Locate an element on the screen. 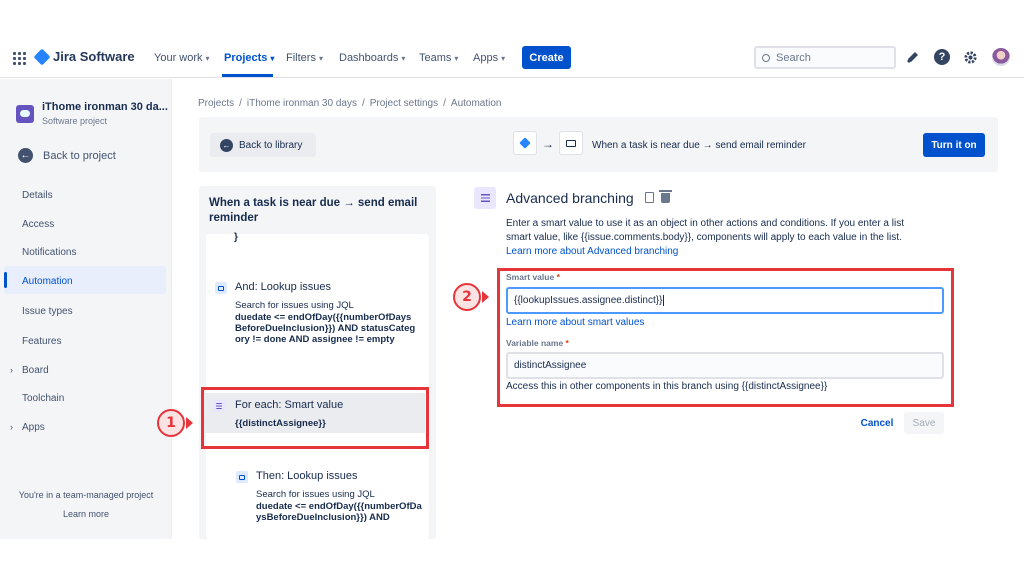 Image resolution: width=1024 pixels, height=576 pixels. notifications-icon is located at coordinates (913, 57).